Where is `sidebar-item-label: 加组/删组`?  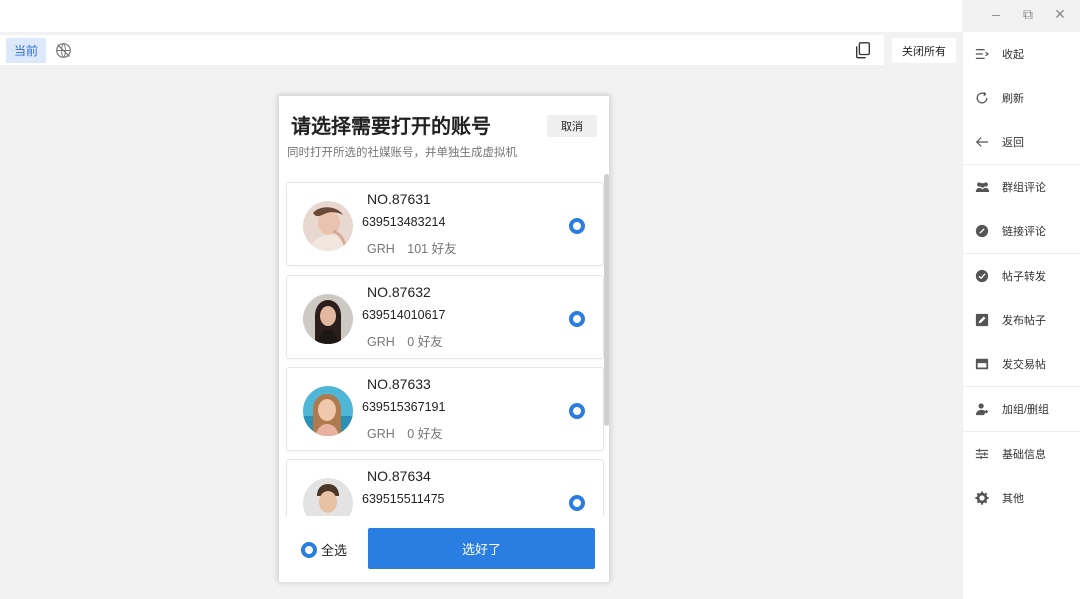 sidebar-item-label: 加组/删组 is located at coordinates (1026, 410).